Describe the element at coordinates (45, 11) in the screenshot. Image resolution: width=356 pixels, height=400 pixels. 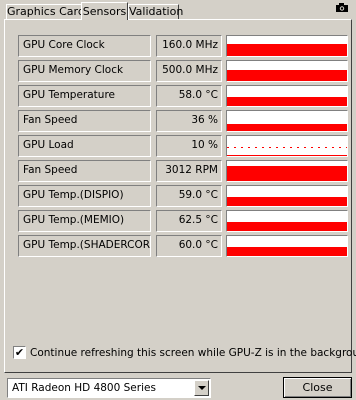
I see `tab-graphics-card: Graphics Card` at that location.